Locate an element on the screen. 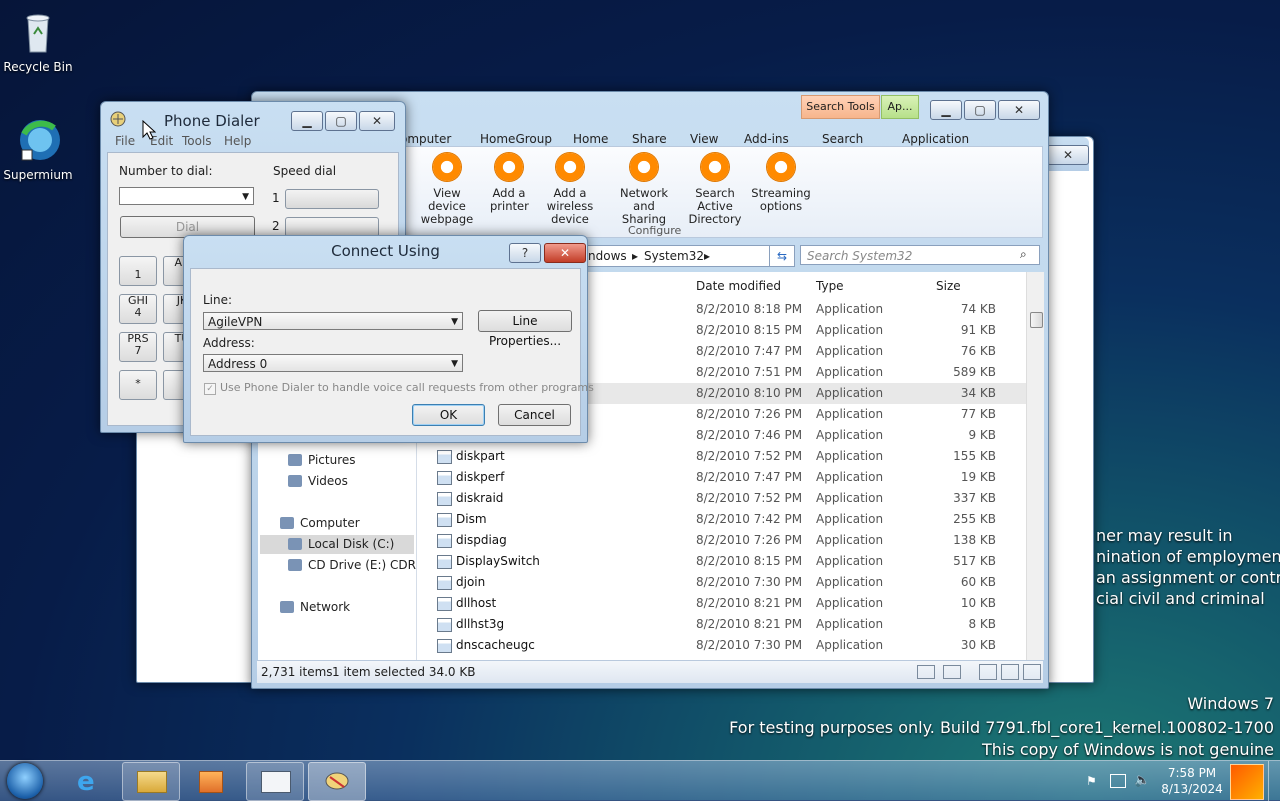 Image resolution: width=1280 pixels, height=801 pixels. large-icons-view-icon is located at coordinates (952, 672).